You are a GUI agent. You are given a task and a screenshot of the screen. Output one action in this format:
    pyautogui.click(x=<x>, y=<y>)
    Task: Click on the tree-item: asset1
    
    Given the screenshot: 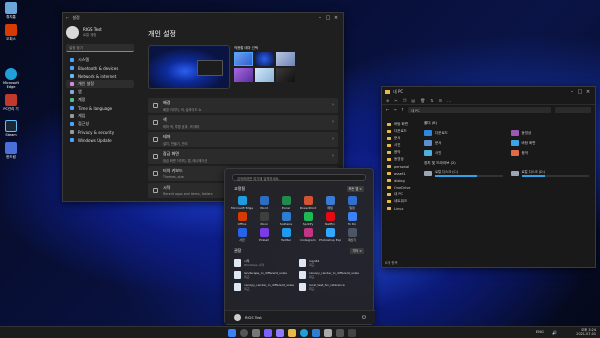 What is the action you would take?
    pyautogui.click(x=401, y=173)
    